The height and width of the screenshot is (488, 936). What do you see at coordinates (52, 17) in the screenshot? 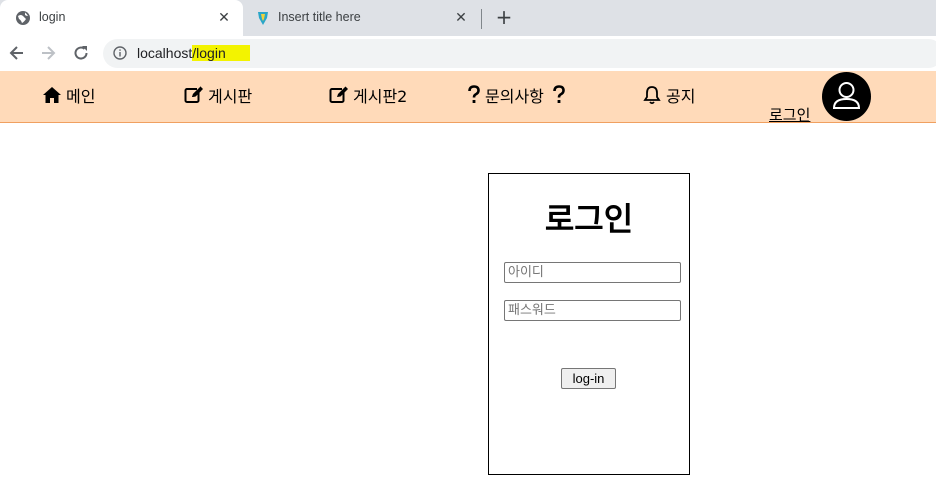
I see `tab-title: login` at bounding box center [52, 17].